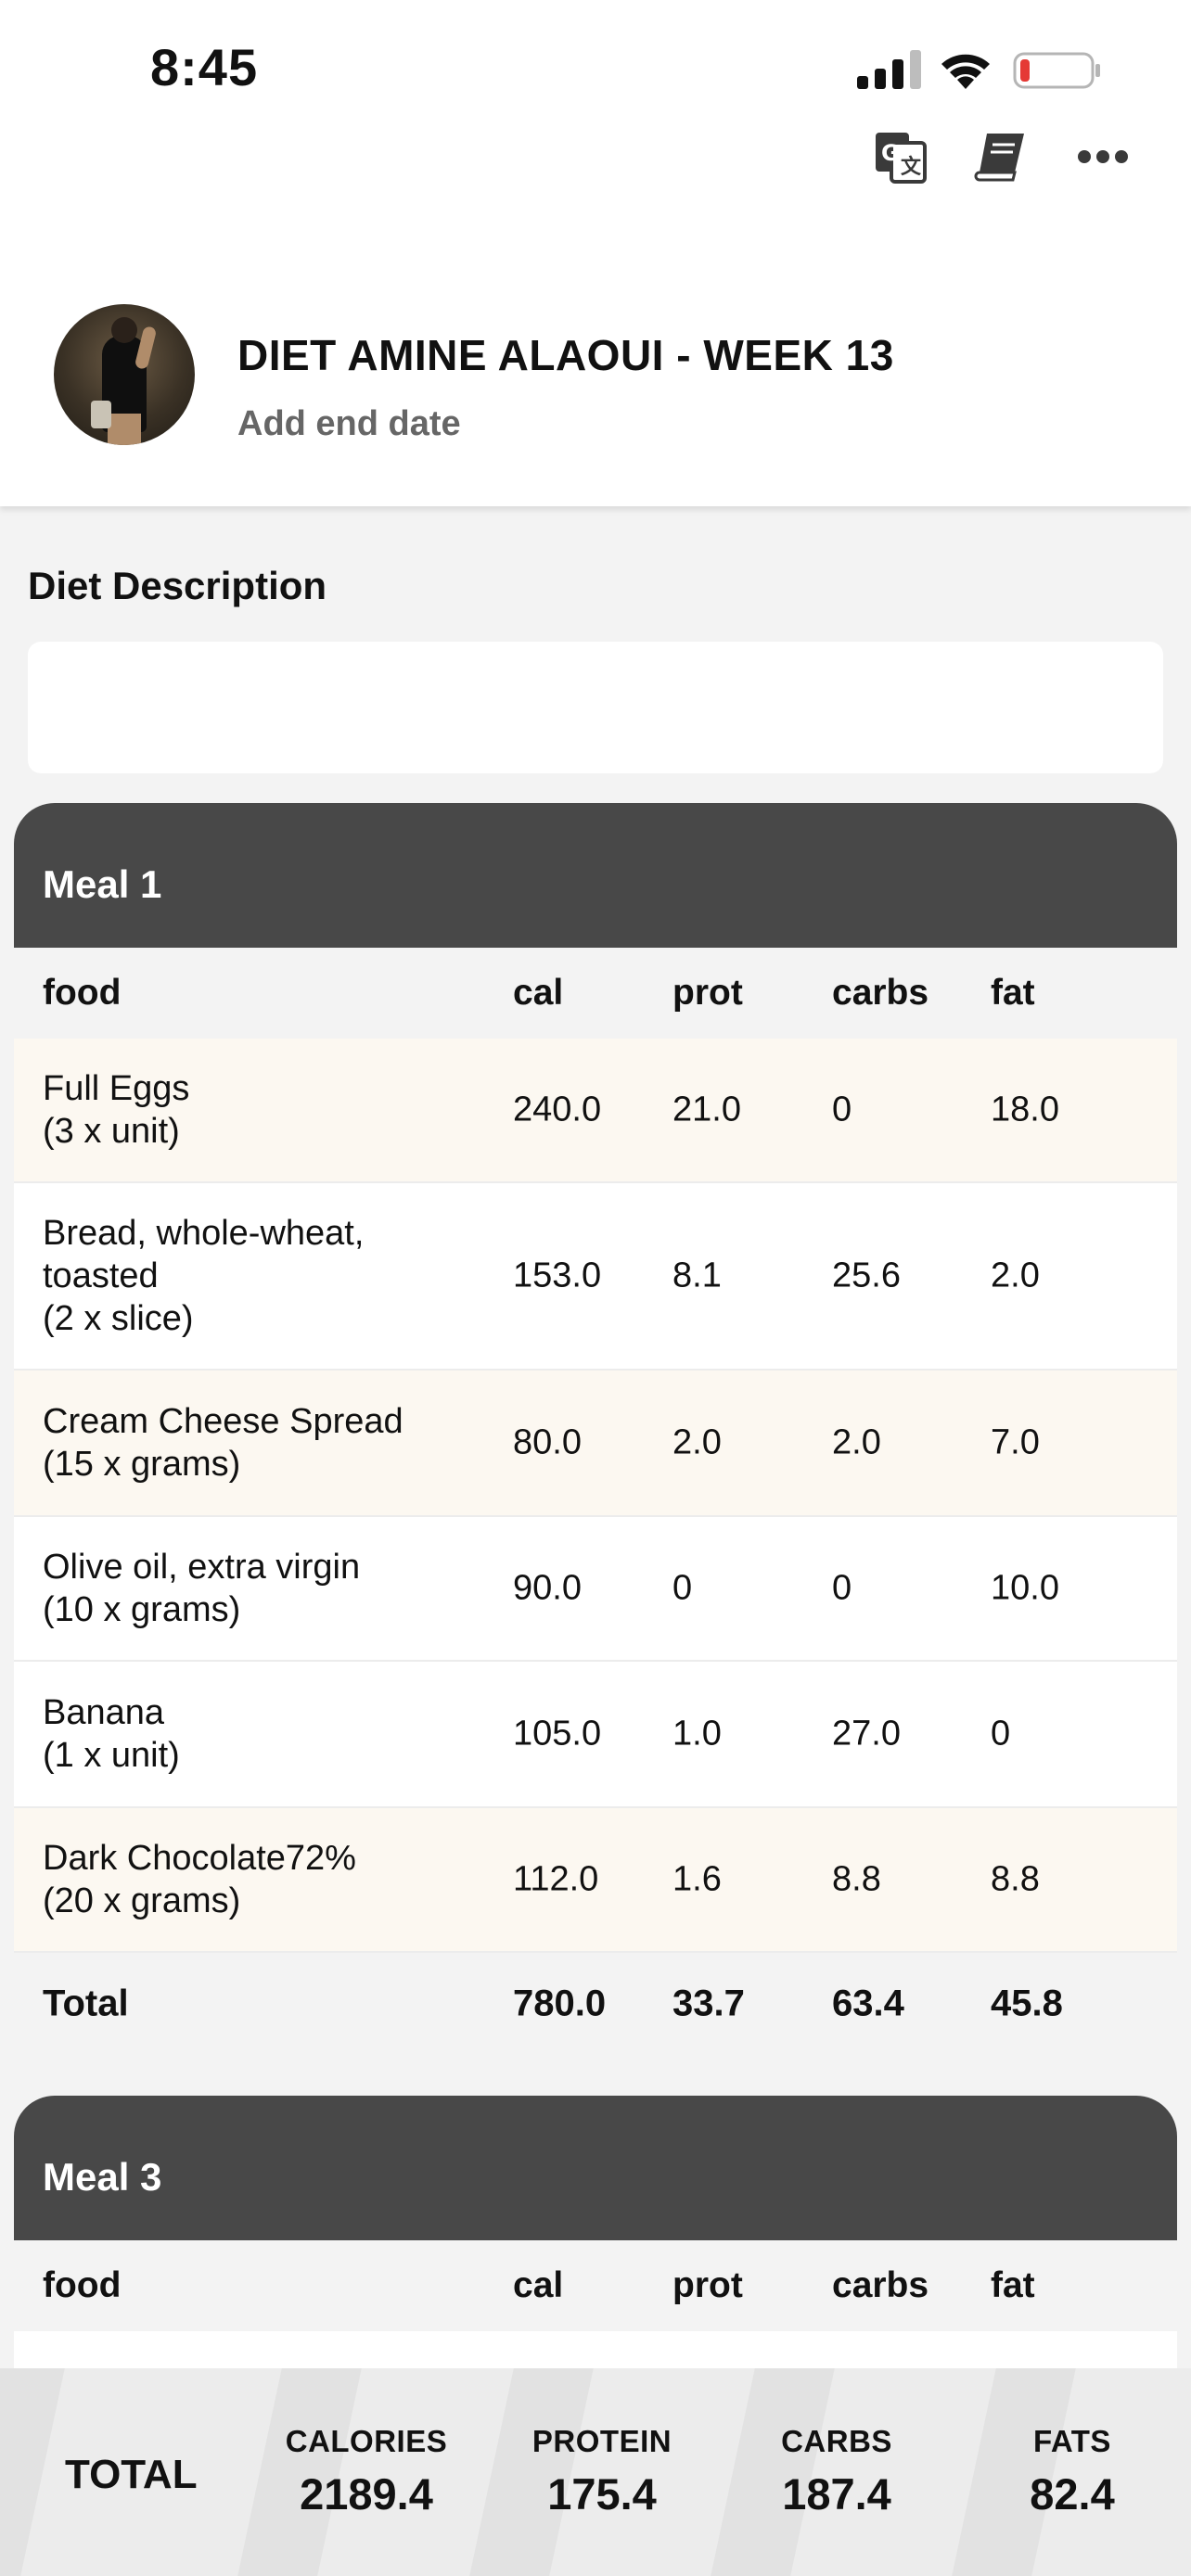 The height and width of the screenshot is (2576, 1191). Describe the element at coordinates (1015, 1442) in the screenshot. I see `food-fat: 7.0` at that location.